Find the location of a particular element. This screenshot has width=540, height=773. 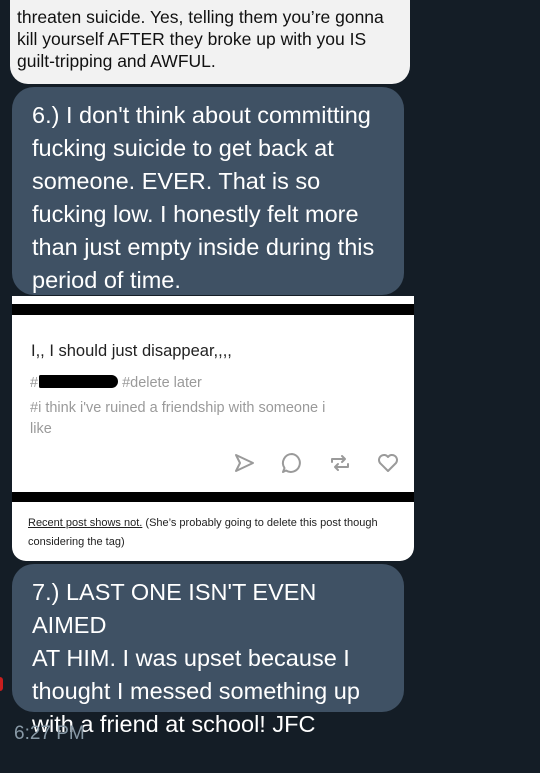

message-line: AT HIM. I was upset because I is located at coordinates (191, 658).